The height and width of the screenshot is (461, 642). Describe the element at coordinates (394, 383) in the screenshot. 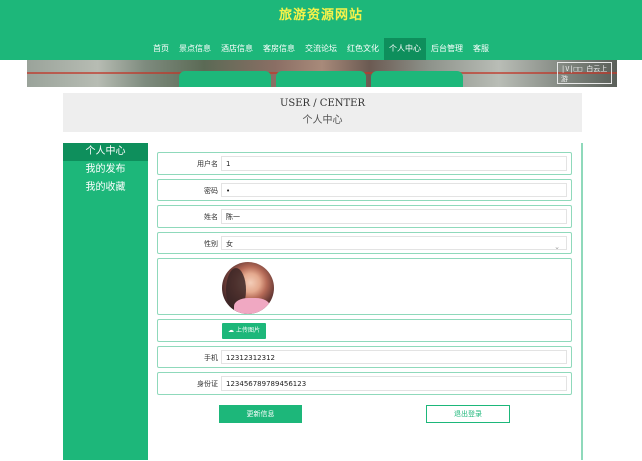

I see `id-card-input: 123456789789456123` at that location.